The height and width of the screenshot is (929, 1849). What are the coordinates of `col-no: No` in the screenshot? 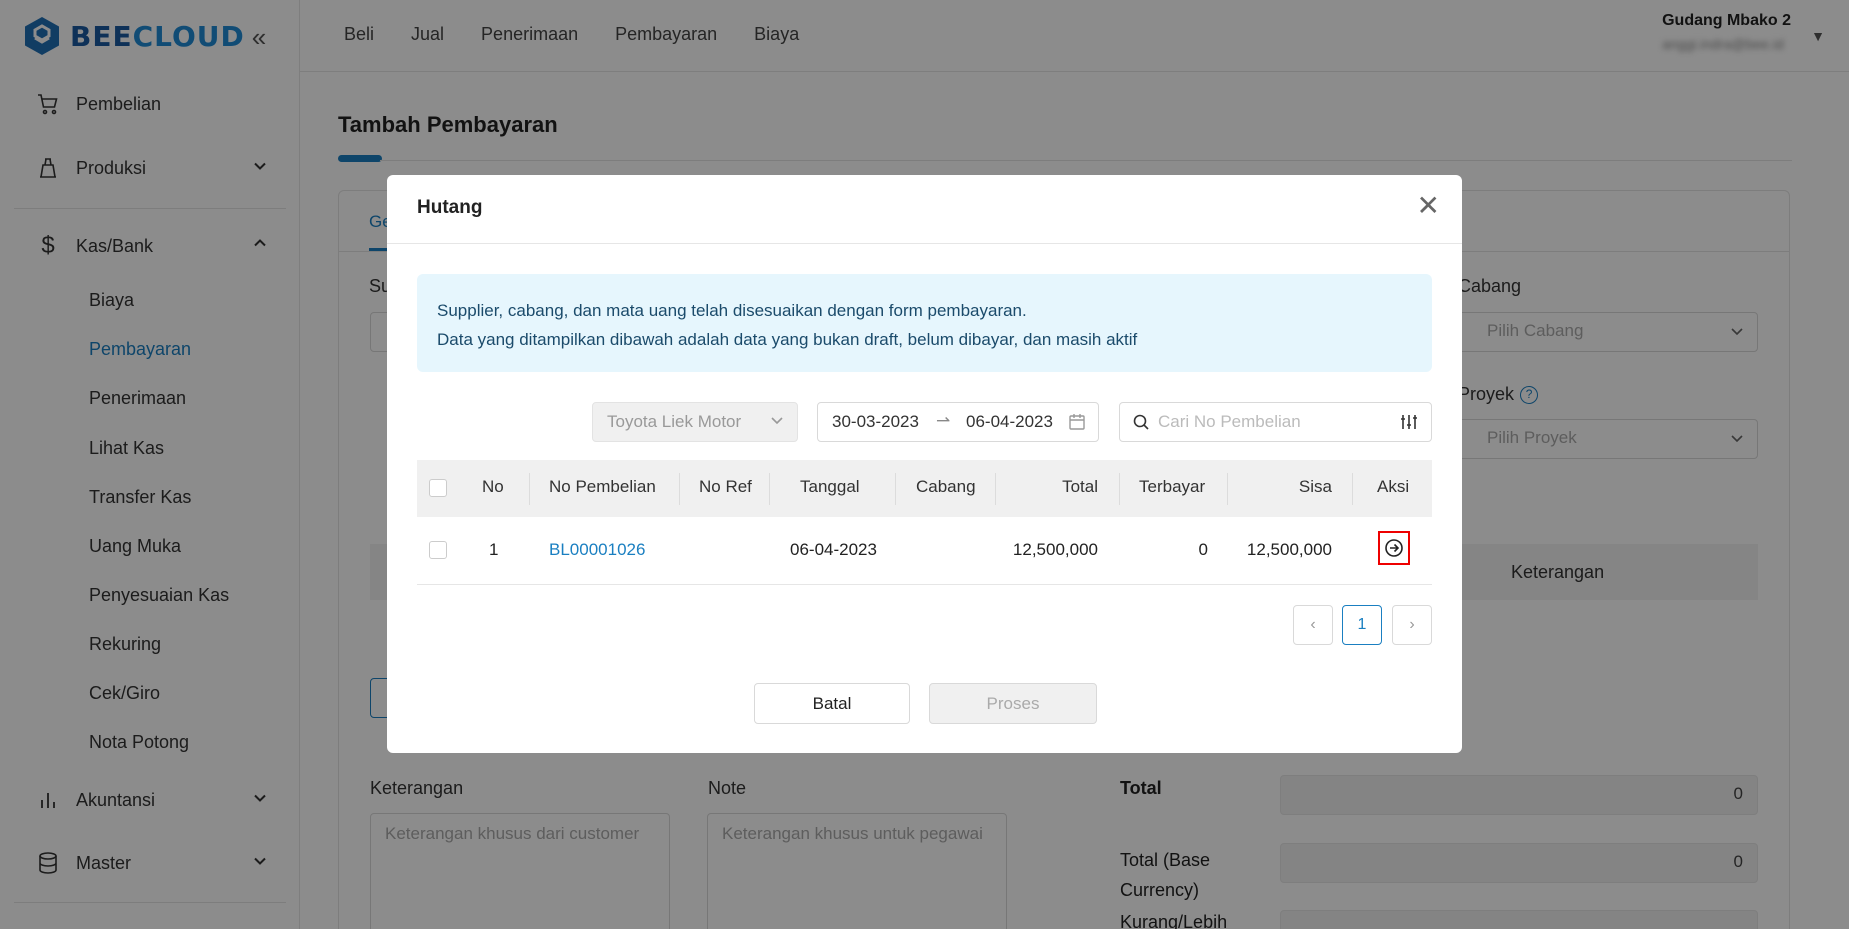 It's located at (493, 486).